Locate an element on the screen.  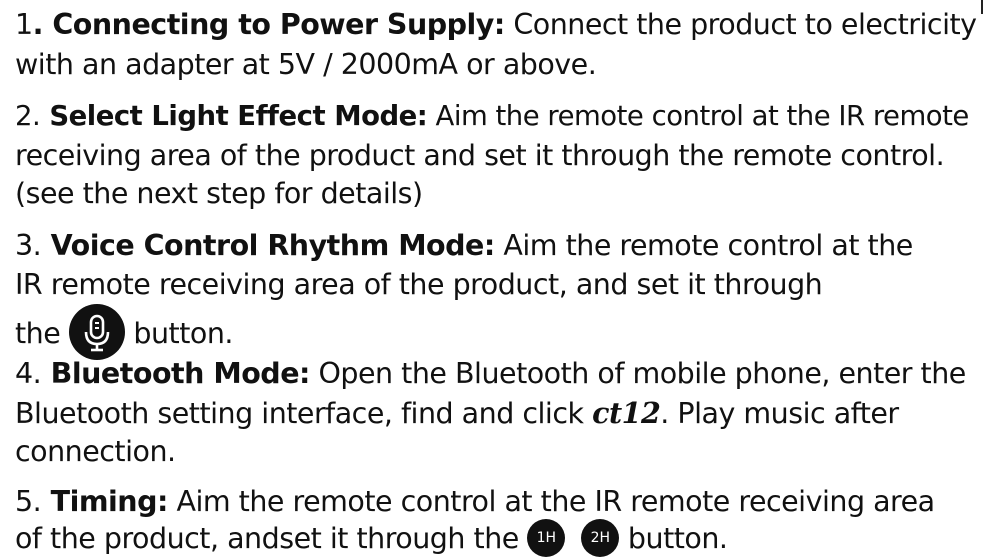
microphone-icon is located at coordinates (96, 332).